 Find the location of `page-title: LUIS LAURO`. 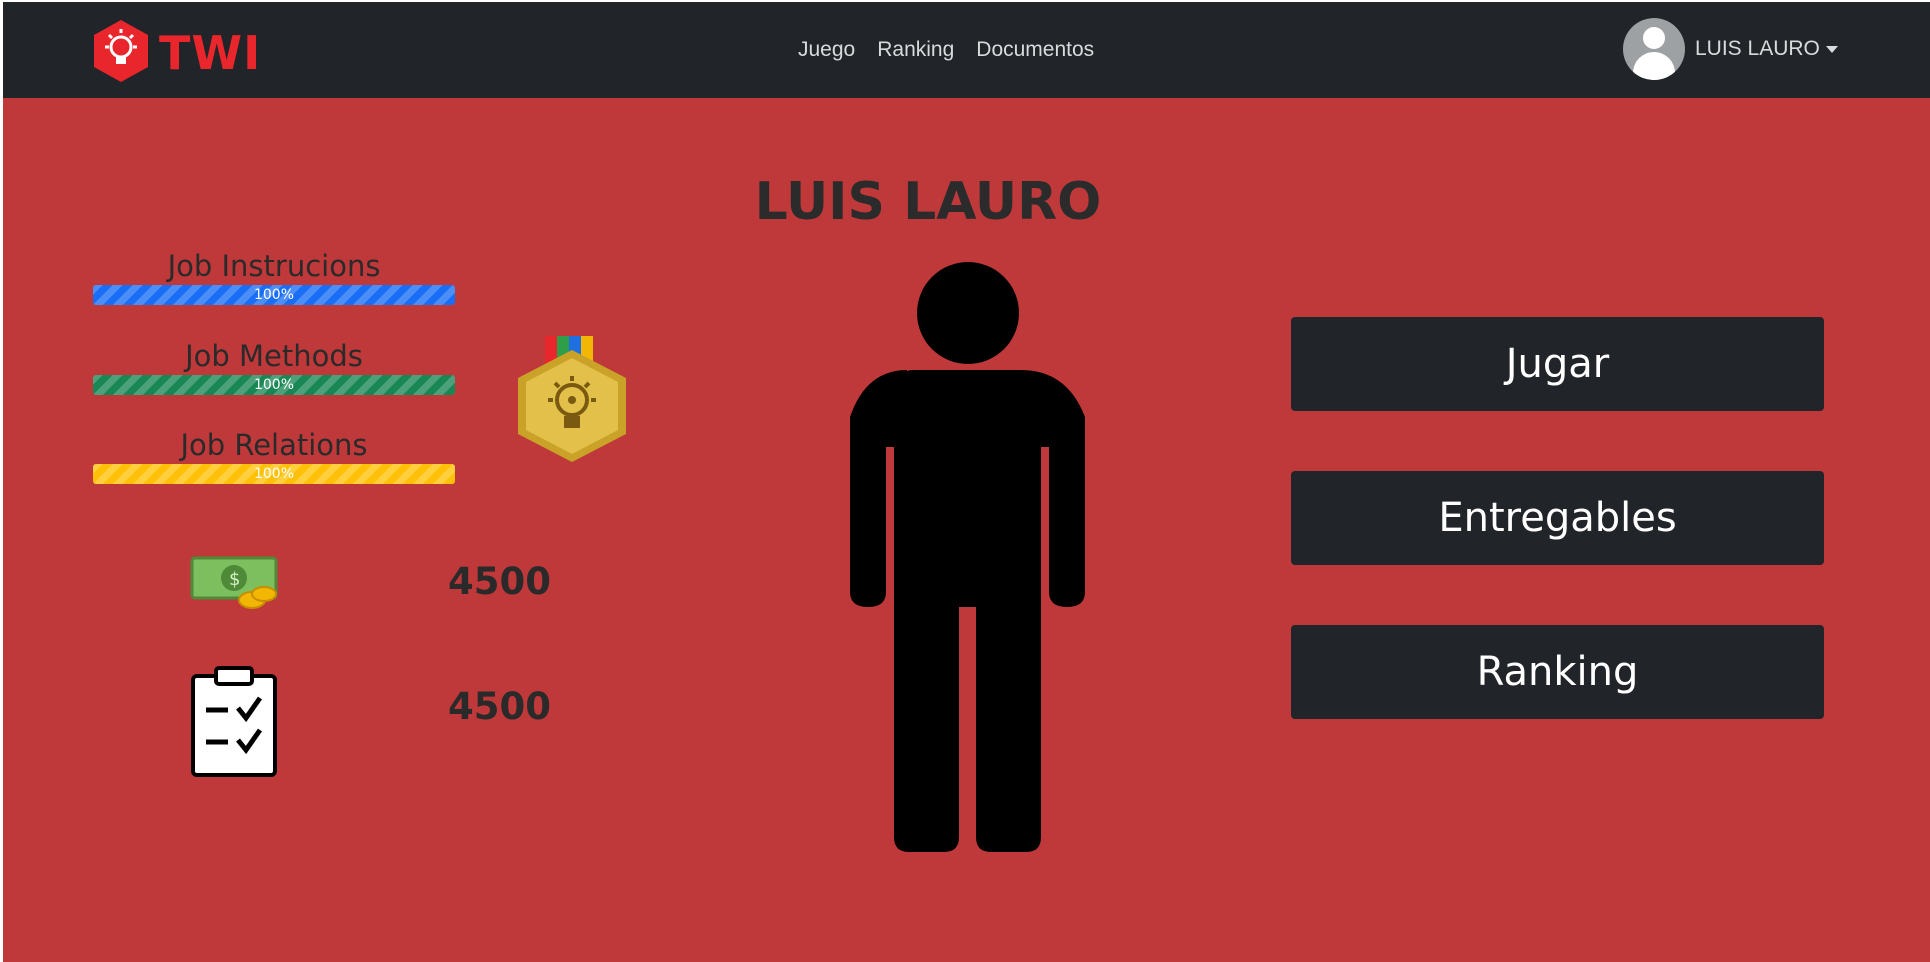

page-title: LUIS LAURO is located at coordinates (965, 202).